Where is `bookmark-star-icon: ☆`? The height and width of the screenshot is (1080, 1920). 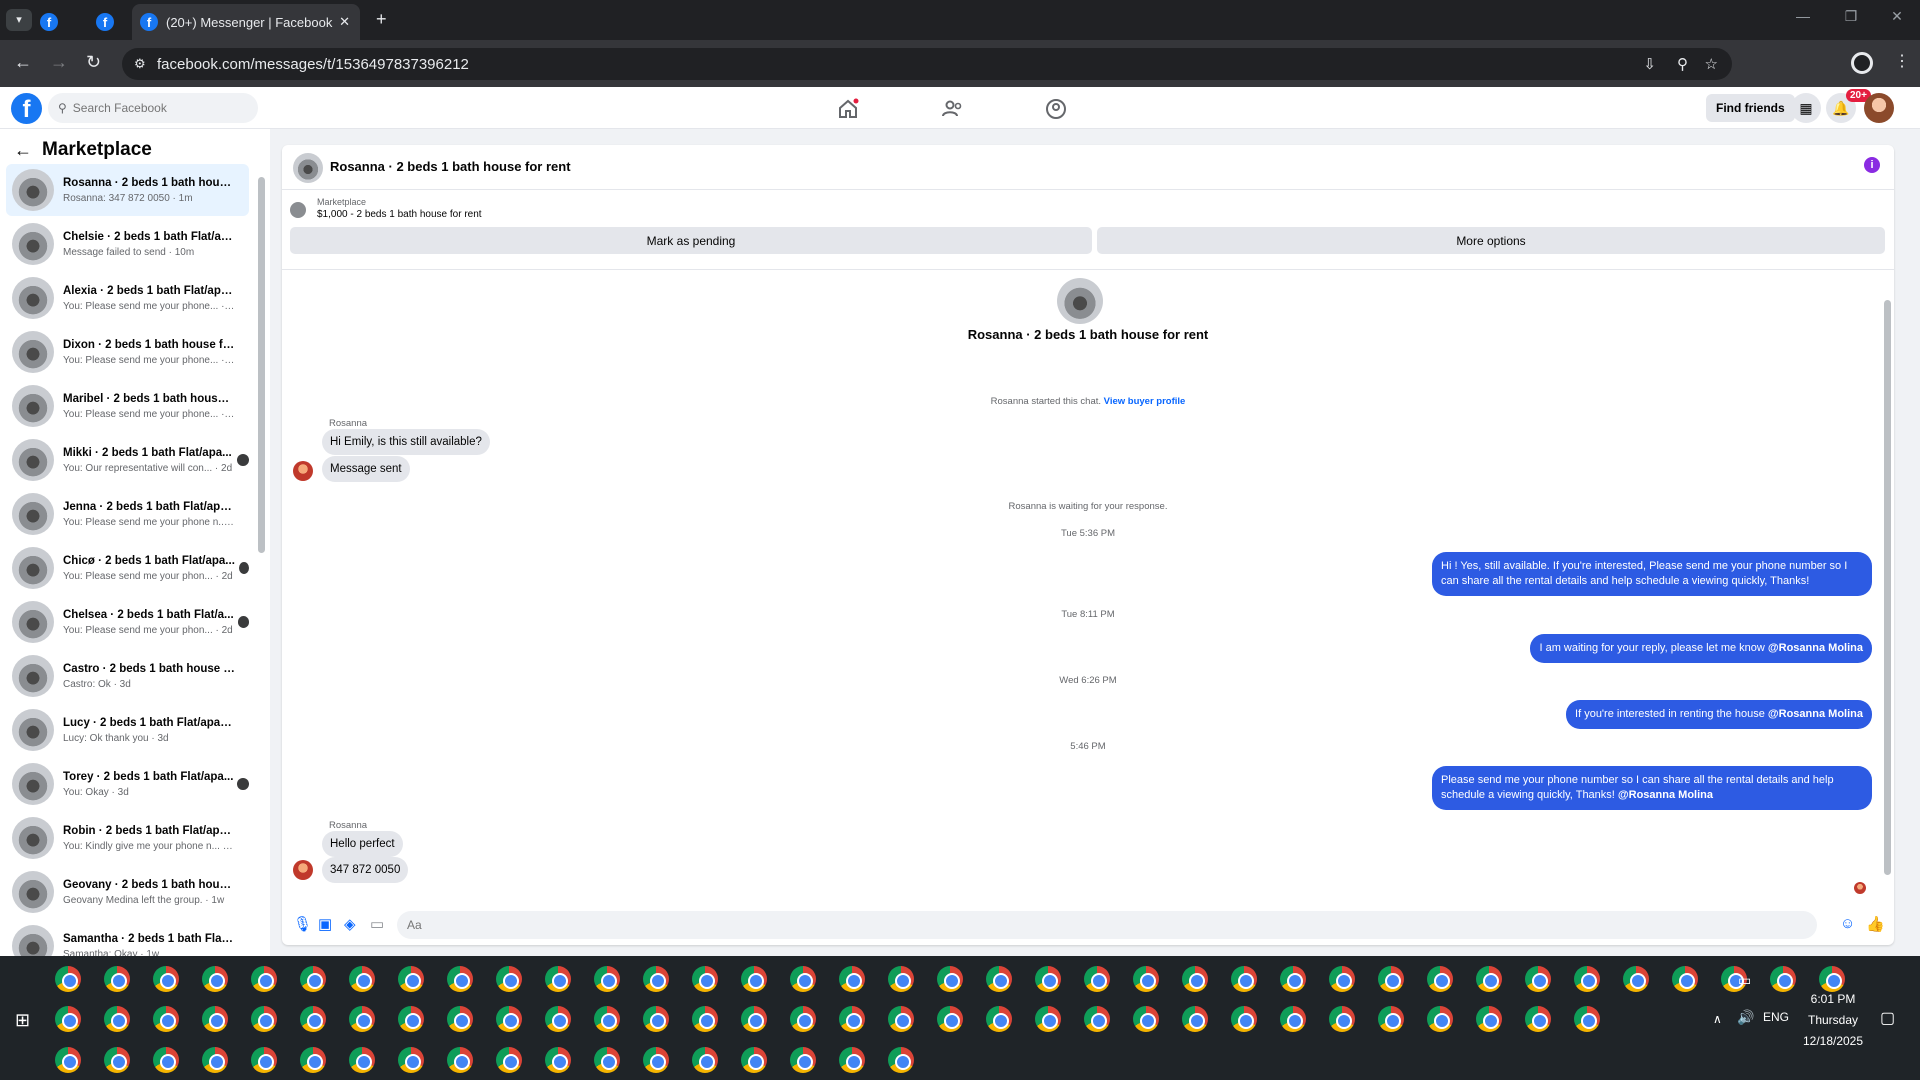 bookmark-star-icon: ☆ is located at coordinates (1711, 64).